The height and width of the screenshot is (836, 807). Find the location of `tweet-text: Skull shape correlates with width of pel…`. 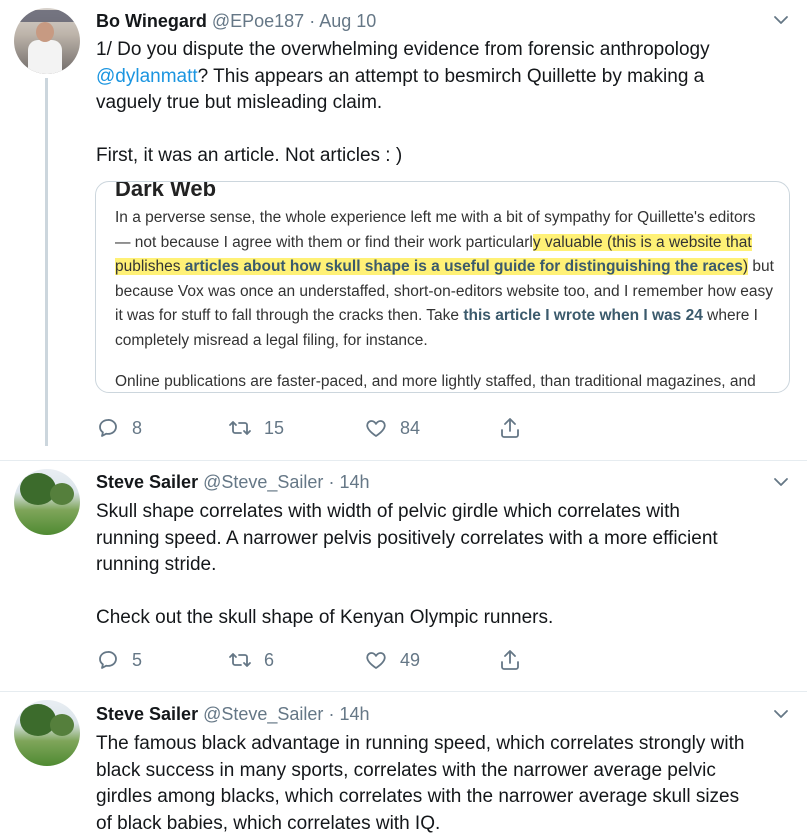

tweet-text: Skull shape correlates with width of pel… is located at coordinates (446, 565).